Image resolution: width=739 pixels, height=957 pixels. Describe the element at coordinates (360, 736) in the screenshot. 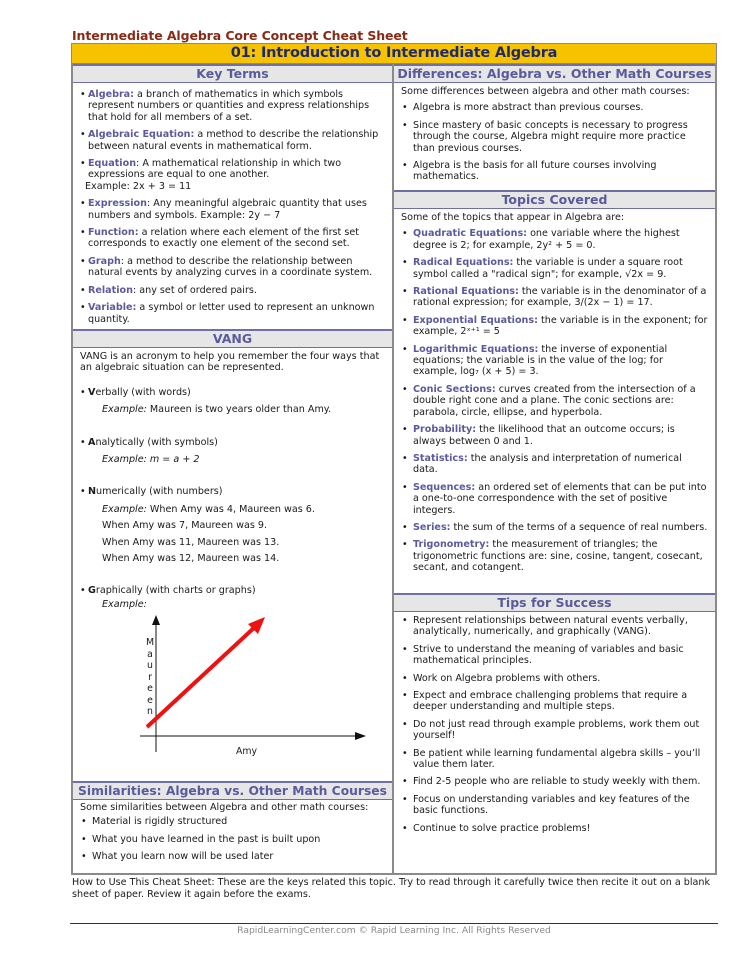

I see `x-axis-arrow-icon` at that location.